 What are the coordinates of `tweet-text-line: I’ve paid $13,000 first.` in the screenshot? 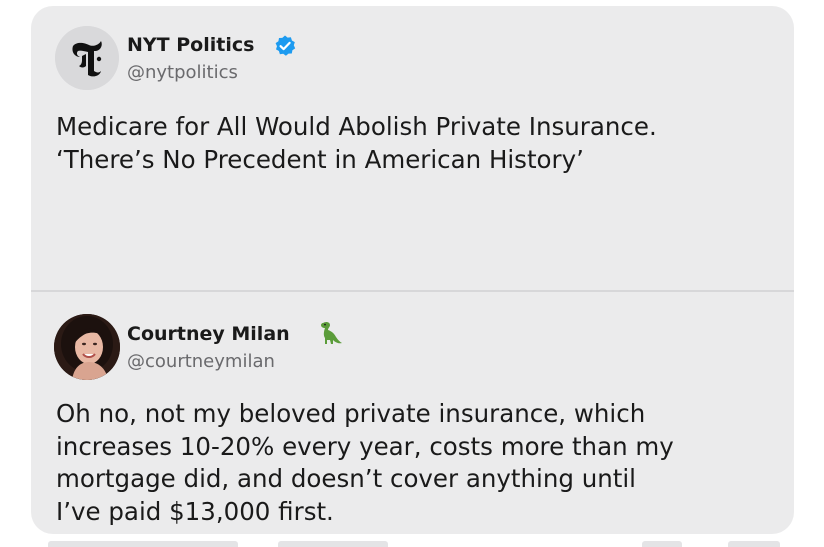 It's located at (195, 511).